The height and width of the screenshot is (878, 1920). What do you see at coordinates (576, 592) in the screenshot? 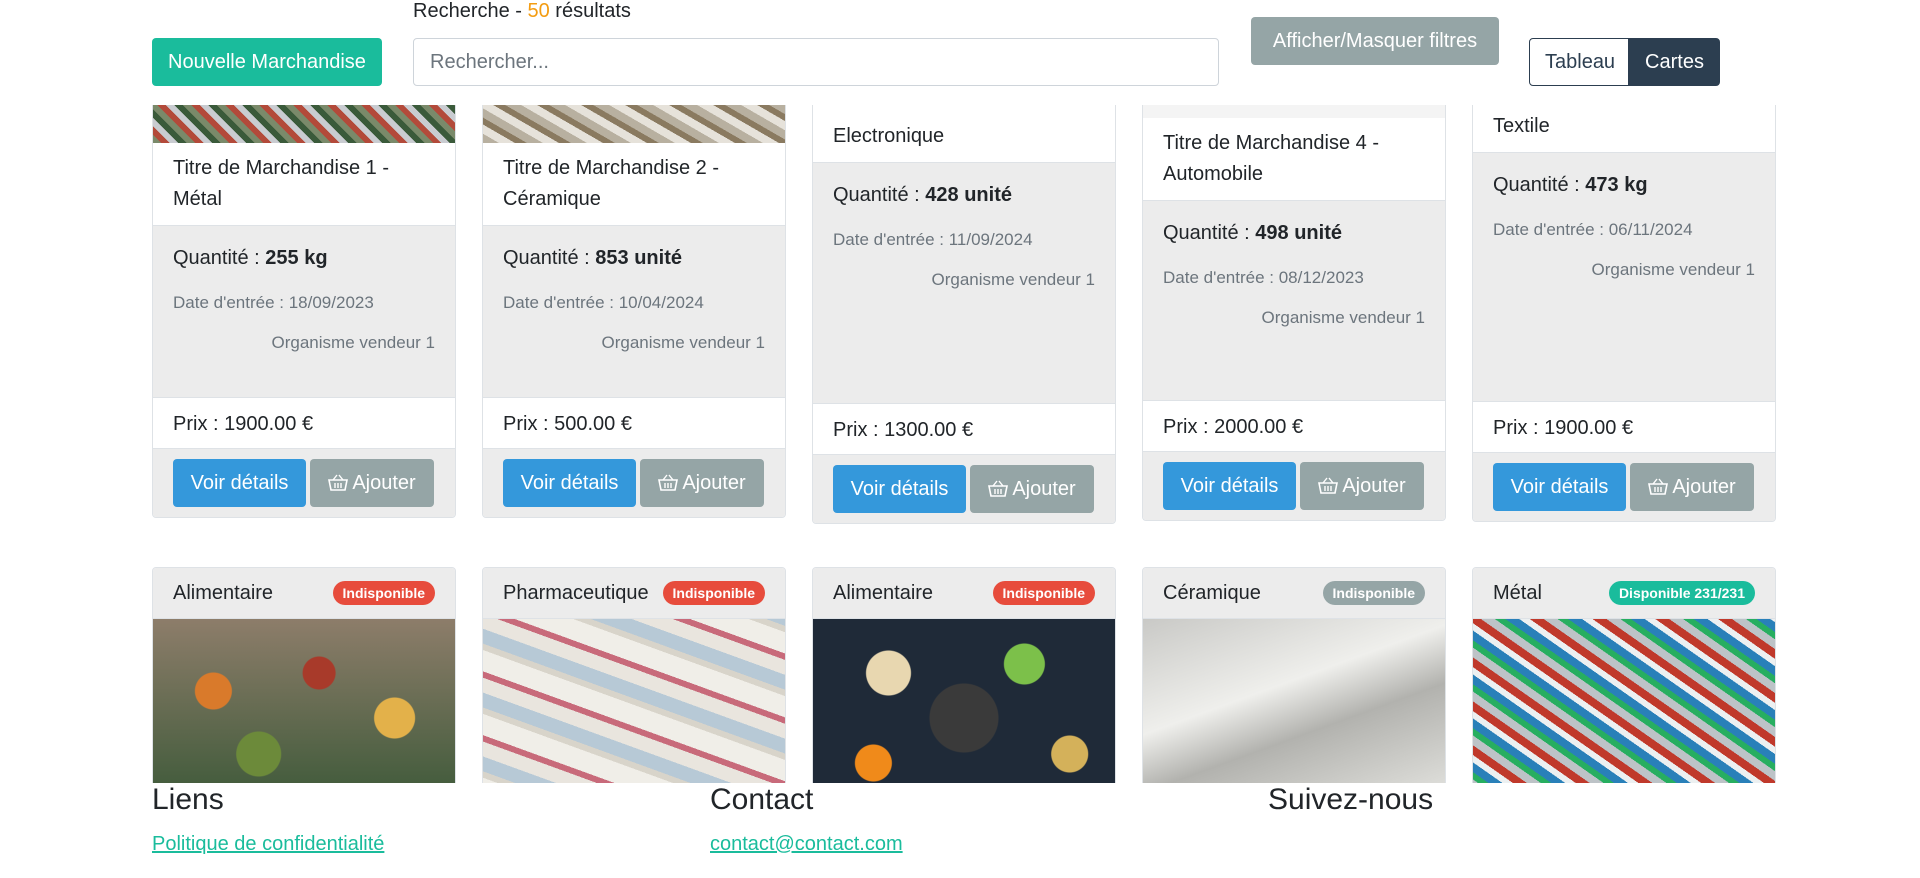
I see `card-category: Pharmaceutique` at bounding box center [576, 592].